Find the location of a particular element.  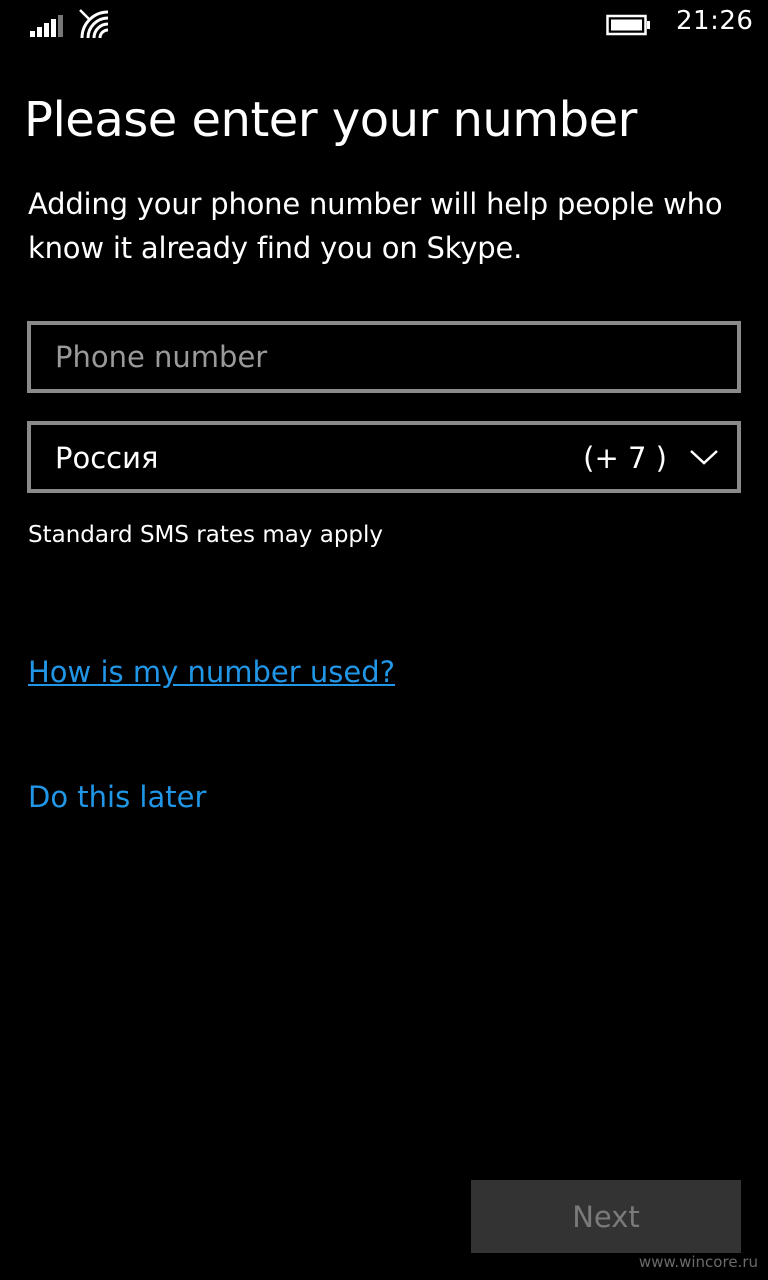

how-number-used-link: How is my number used? is located at coordinates (211, 672).